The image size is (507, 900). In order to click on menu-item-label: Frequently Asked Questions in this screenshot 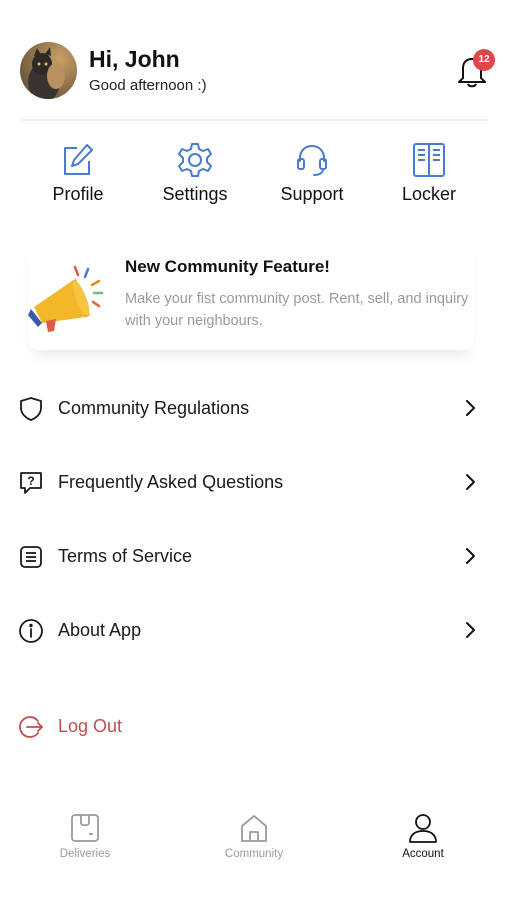, I will do `click(171, 482)`.